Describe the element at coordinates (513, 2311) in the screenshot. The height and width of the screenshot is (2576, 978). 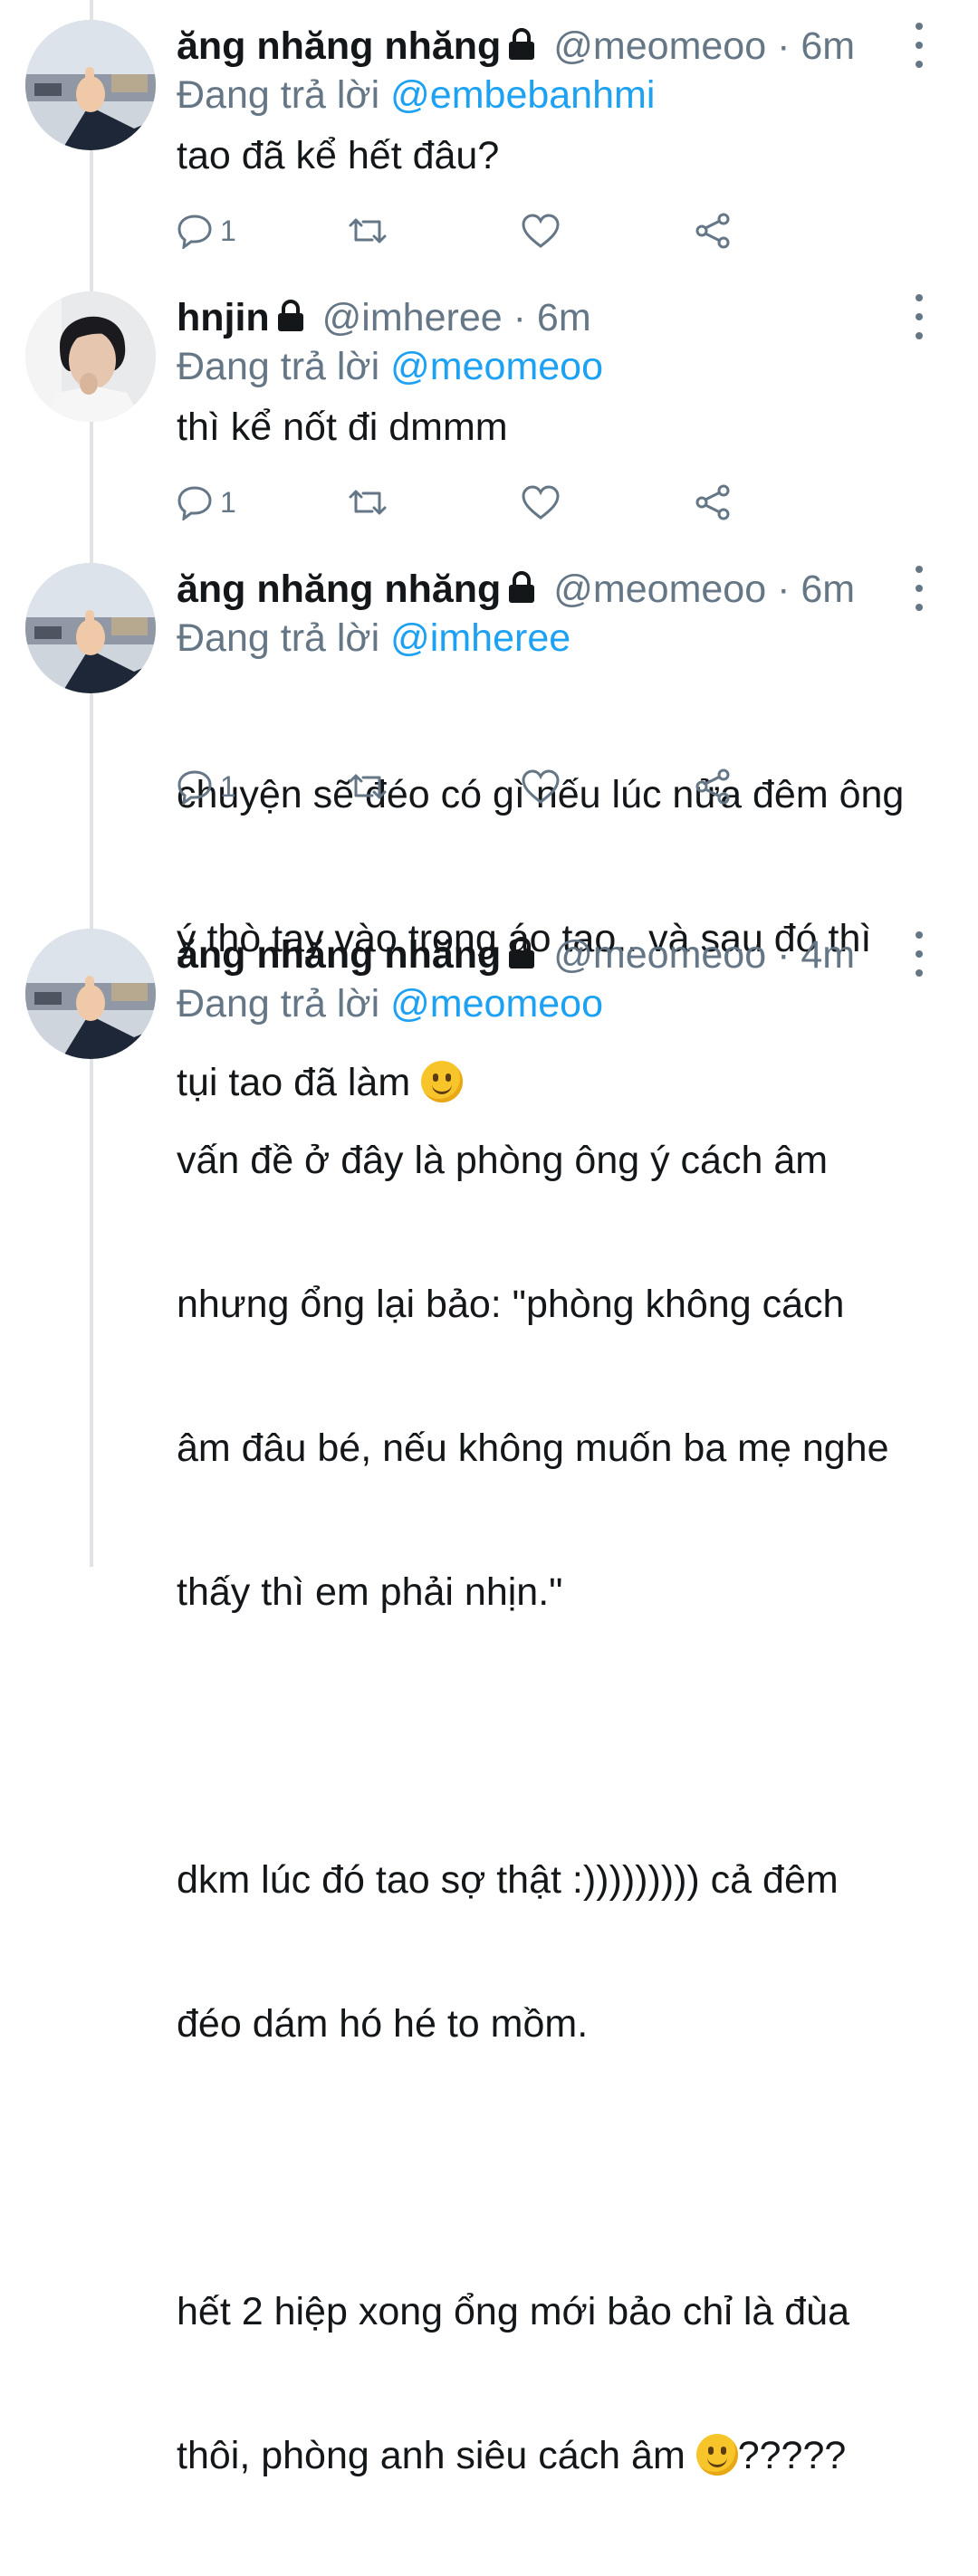
I see `tweet-text-line: hết 2 hiệp xong ổng mới bảo chỉ là đùa` at that location.